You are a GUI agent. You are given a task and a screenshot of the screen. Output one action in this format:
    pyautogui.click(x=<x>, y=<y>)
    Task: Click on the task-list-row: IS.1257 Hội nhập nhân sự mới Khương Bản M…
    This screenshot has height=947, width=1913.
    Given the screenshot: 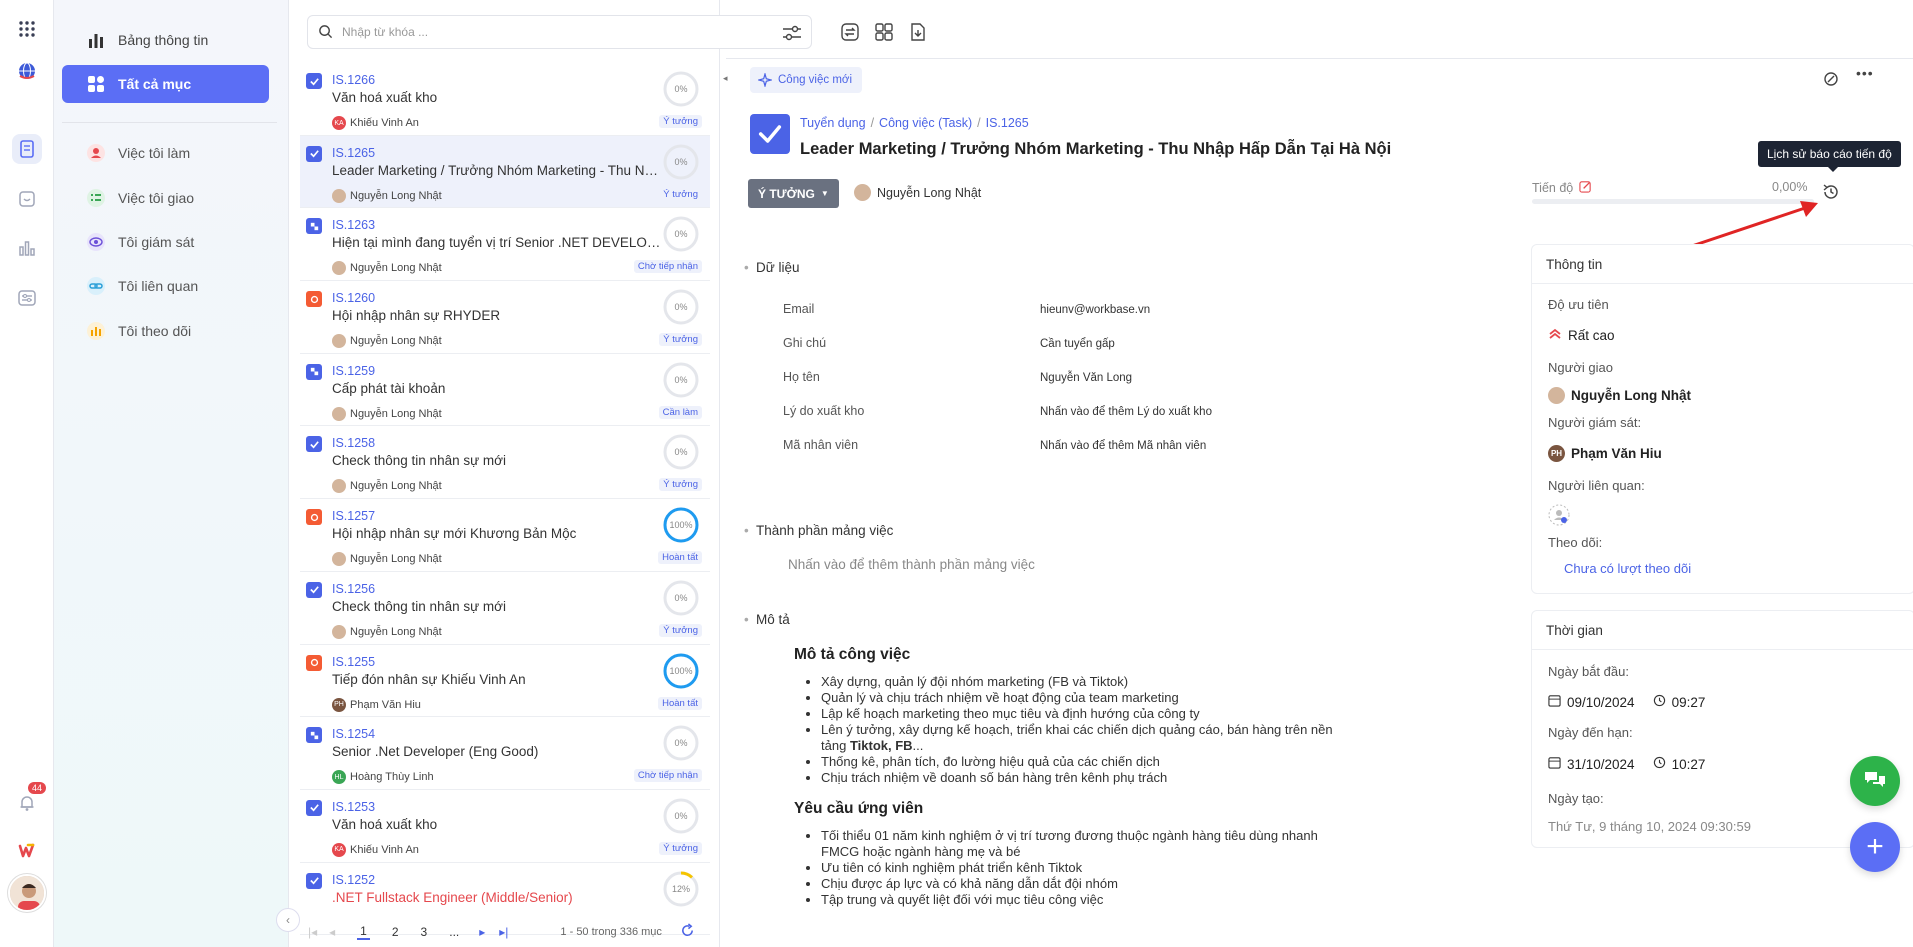 What is the action you would take?
    pyautogui.click(x=505, y=535)
    